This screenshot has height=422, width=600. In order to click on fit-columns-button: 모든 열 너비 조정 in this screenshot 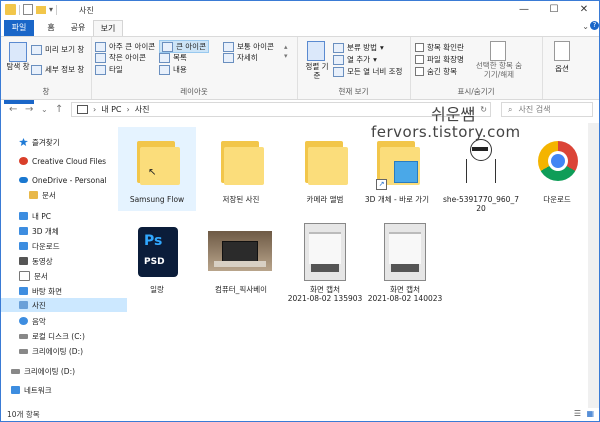, I will do `click(367, 71)`.